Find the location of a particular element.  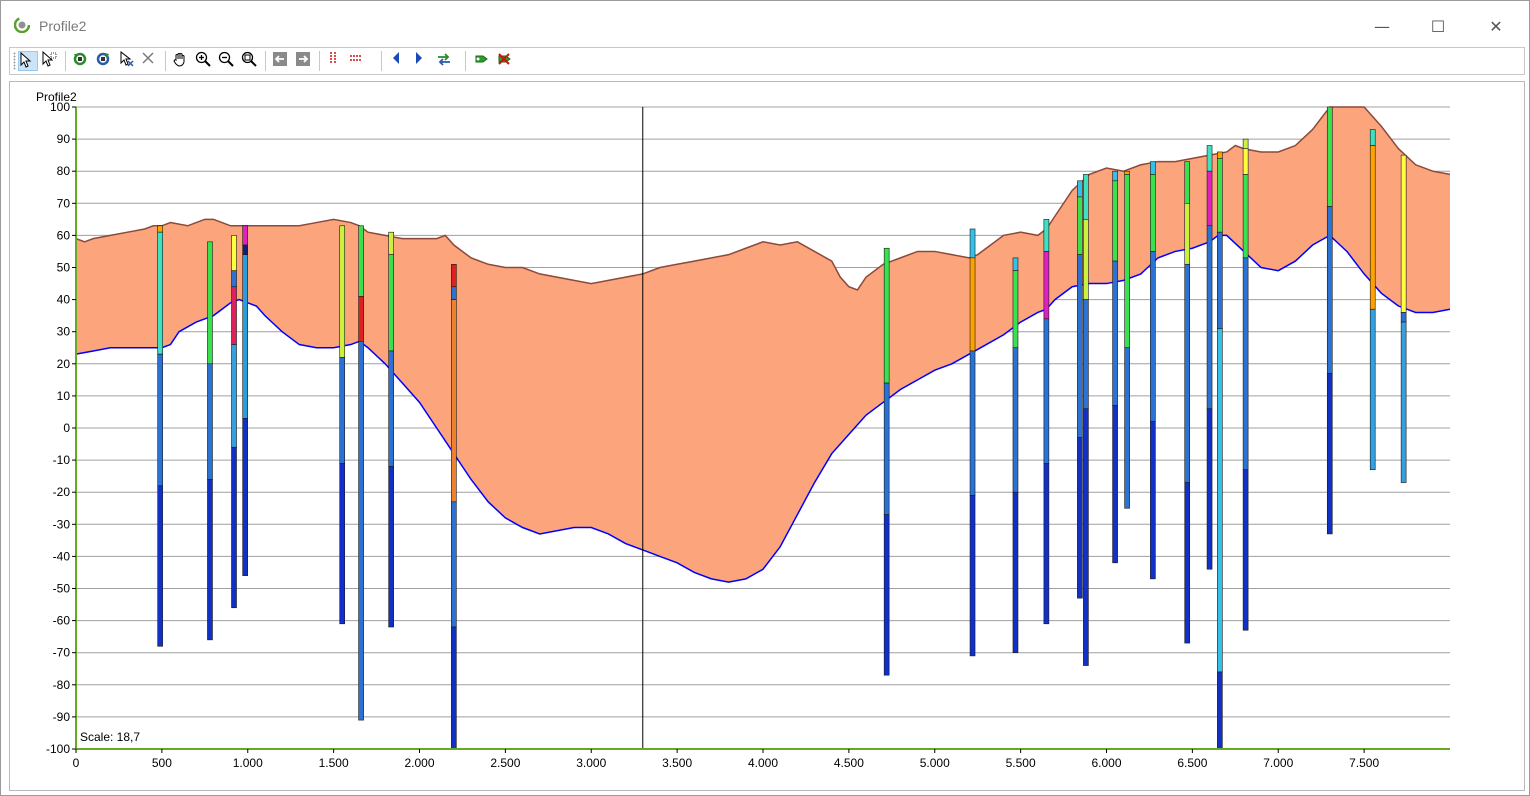

select-arrow-button is located at coordinates (28, 61).